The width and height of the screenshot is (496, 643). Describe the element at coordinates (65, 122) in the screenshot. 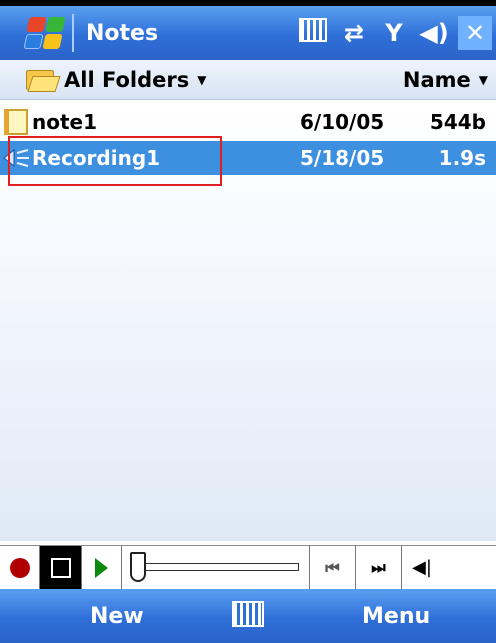

I see `file-name: note1` at that location.